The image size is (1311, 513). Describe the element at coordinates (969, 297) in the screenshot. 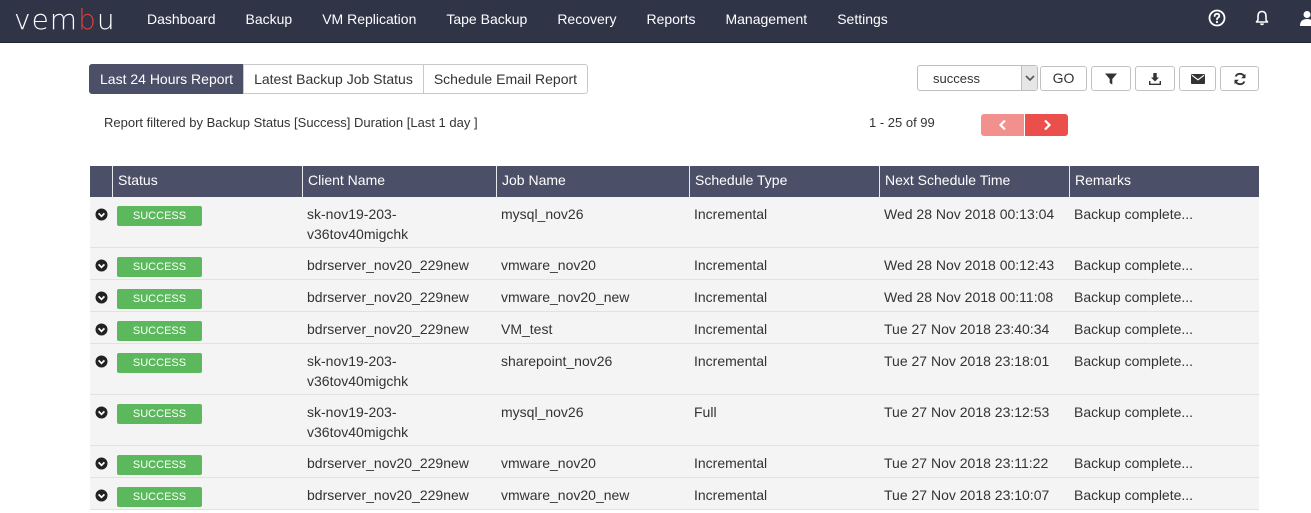

I see `next-schedule-time-cell: Wed 28 Nov 2018 00:11:08` at that location.